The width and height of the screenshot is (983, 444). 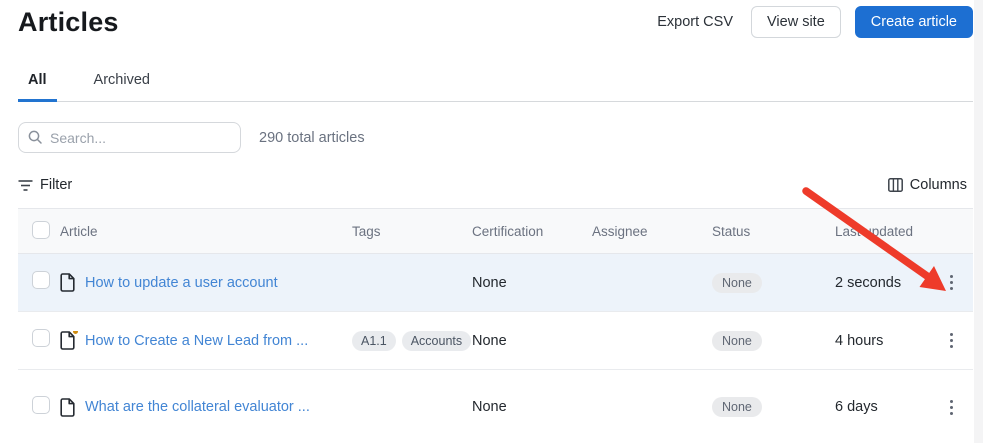 What do you see at coordinates (882, 231) in the screenshot?
I see `column-header-last-updated: Last updated` at bounding box center [882, 231].